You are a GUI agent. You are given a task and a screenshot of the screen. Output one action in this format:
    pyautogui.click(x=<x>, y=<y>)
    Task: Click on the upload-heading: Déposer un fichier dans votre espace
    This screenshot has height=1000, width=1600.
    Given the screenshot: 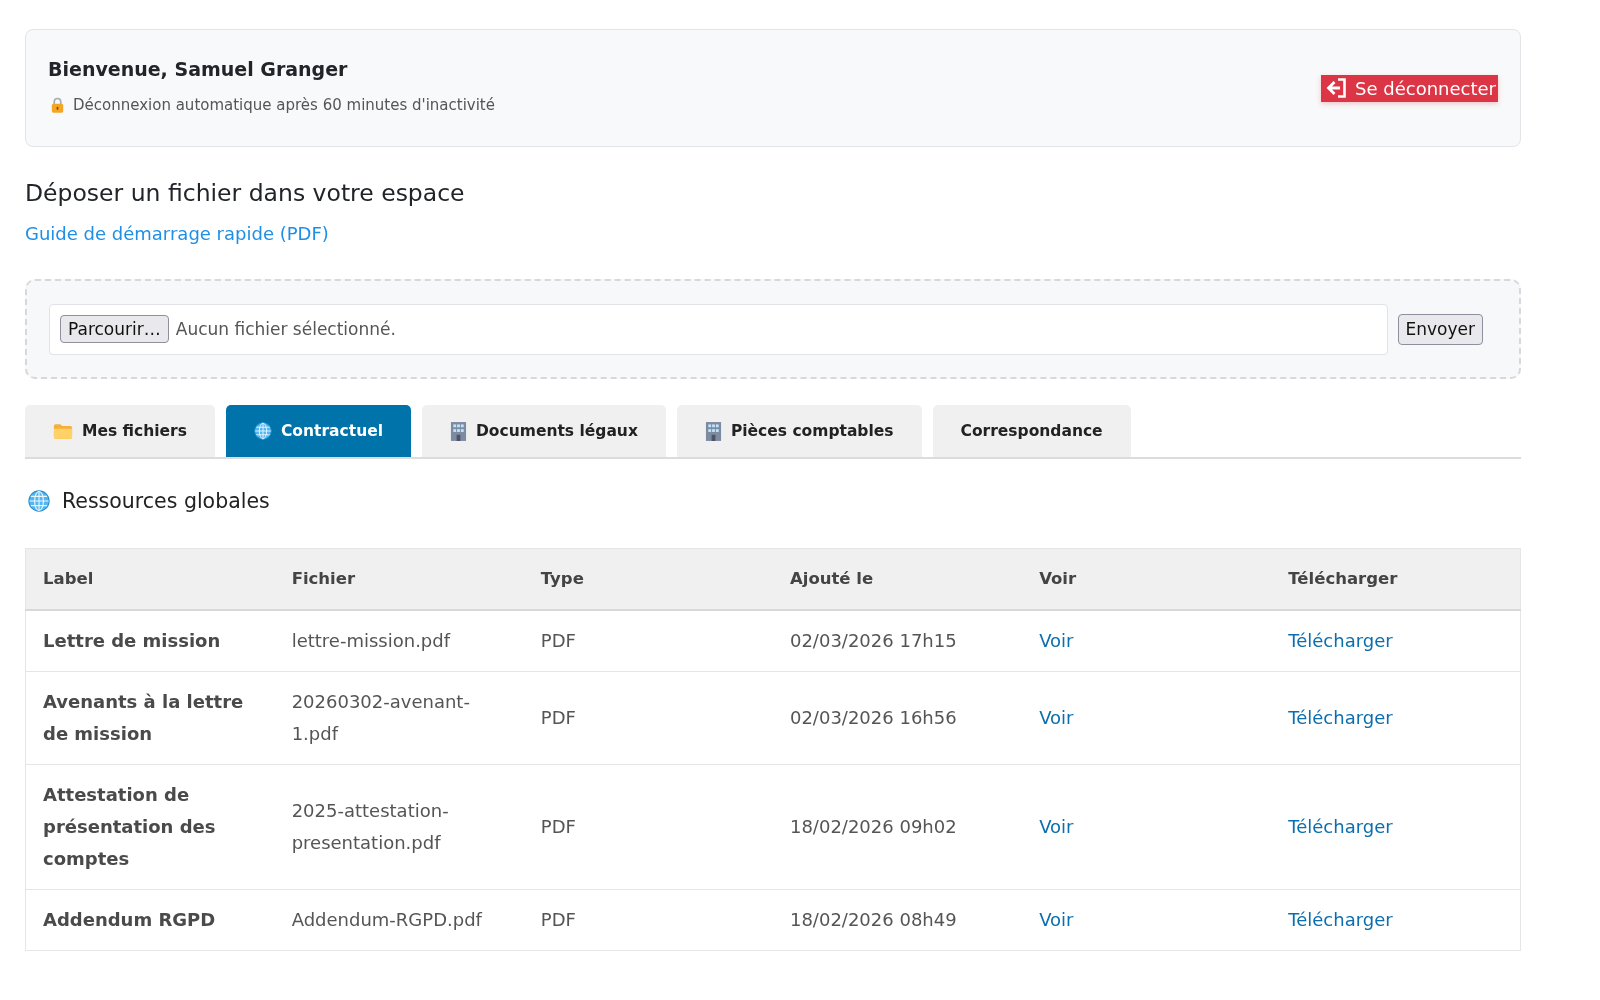 What is the action you would take?
    pyautogui.click(x=245, y=193)
    